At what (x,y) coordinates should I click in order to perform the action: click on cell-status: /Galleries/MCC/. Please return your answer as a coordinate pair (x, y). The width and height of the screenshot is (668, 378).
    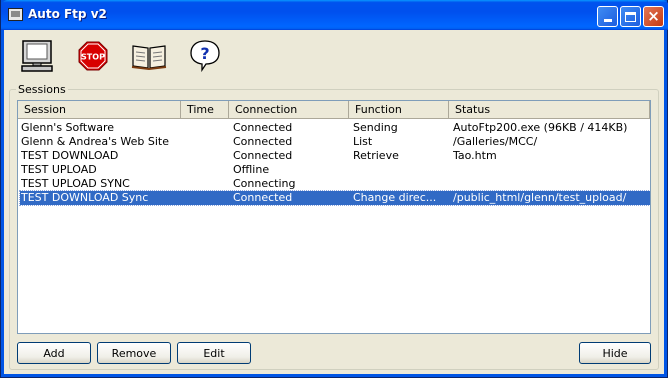
    Looking at the image, I should click on (495, 141).